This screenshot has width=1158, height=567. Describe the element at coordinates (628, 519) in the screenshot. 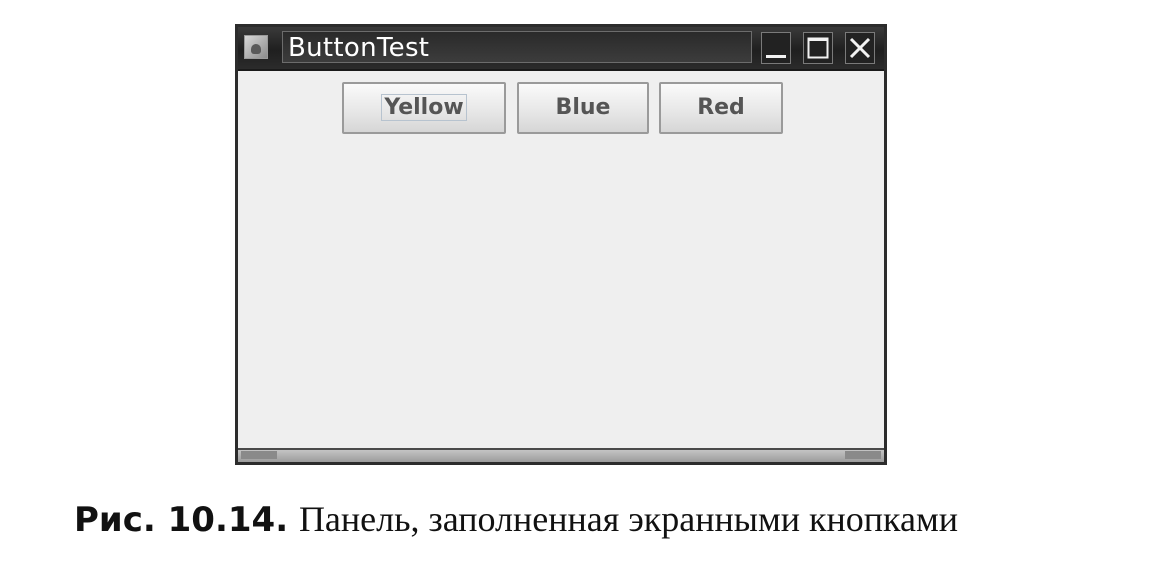

I see `figure-caption-text: Панель, заполненная экранными кнопками` at that location.